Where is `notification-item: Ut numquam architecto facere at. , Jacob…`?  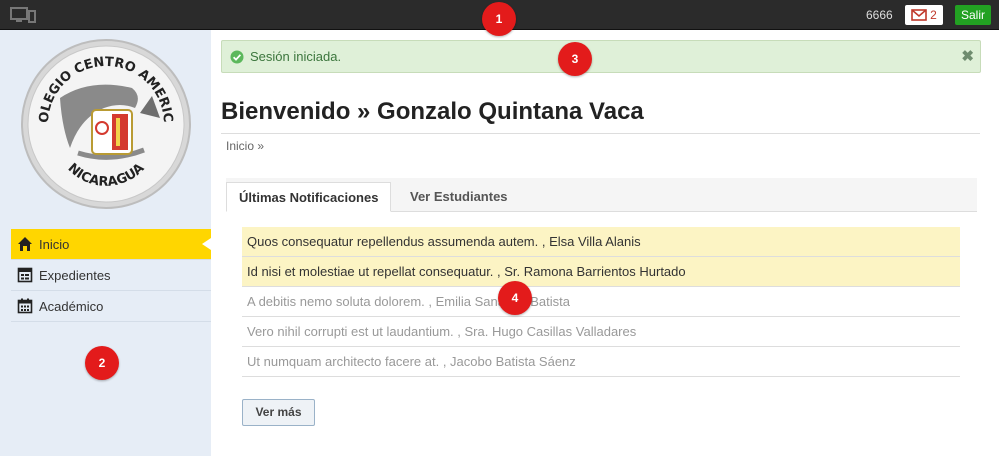
notification-item: Ut numquam architecto facere at. , Jacob… is located at coordinates (601, 362).